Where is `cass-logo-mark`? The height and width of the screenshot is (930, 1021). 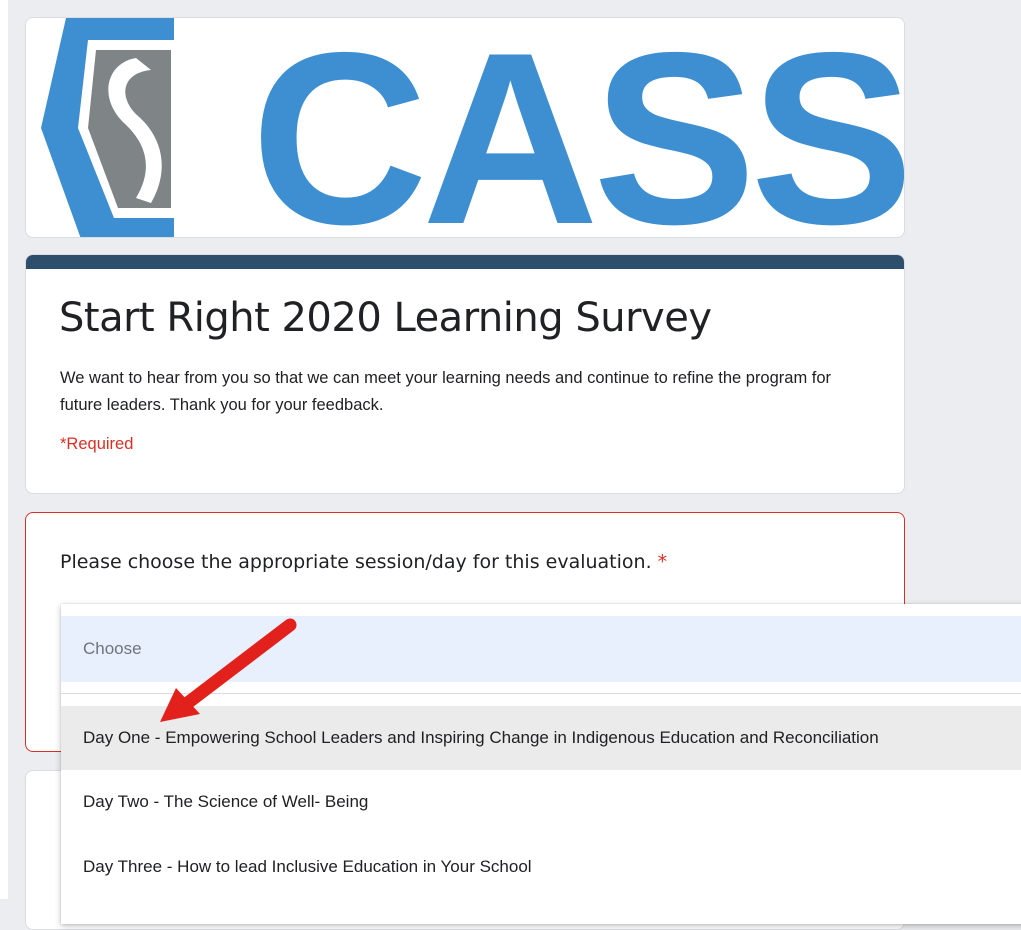
cass-logo-mark is located at coordinates (101, 127).